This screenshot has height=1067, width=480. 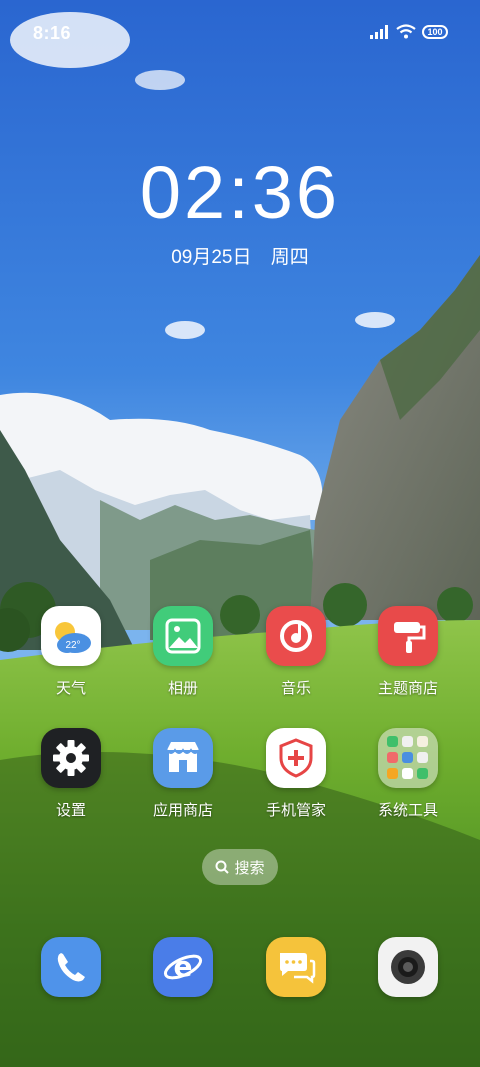 I want to click on app-store-icon, so click(x=183, y=758).